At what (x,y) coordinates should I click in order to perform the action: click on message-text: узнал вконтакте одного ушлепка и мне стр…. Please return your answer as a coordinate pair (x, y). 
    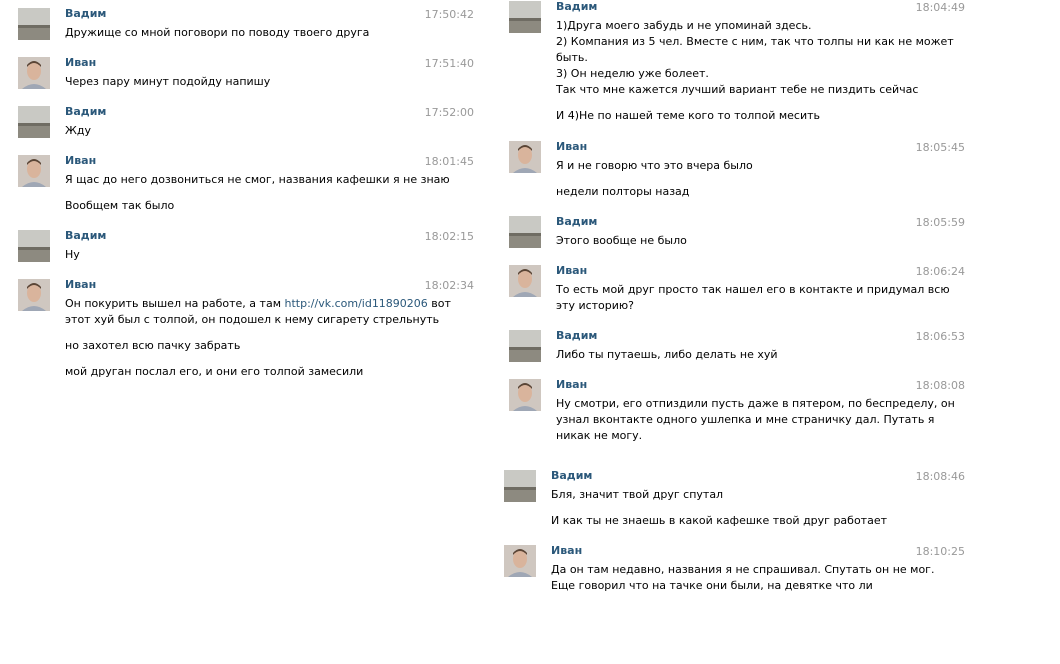
    Looking at the image, I should click on (745, 419).